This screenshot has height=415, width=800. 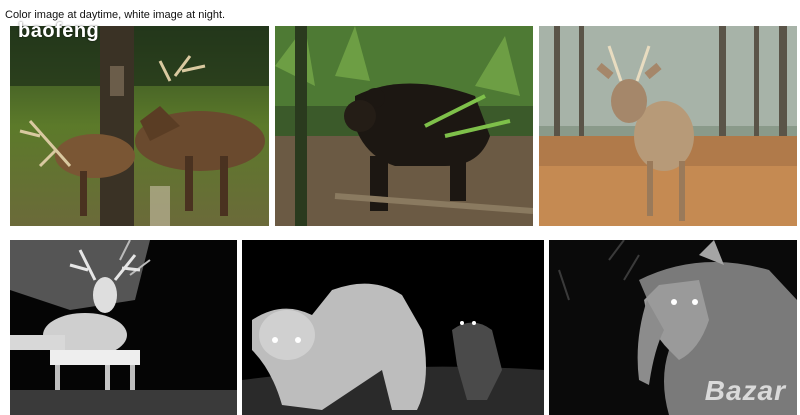 What do you see at coordinates (123, 327) in the screenshot?
I see `photo-buck-night` at bounding box center [123, 327].